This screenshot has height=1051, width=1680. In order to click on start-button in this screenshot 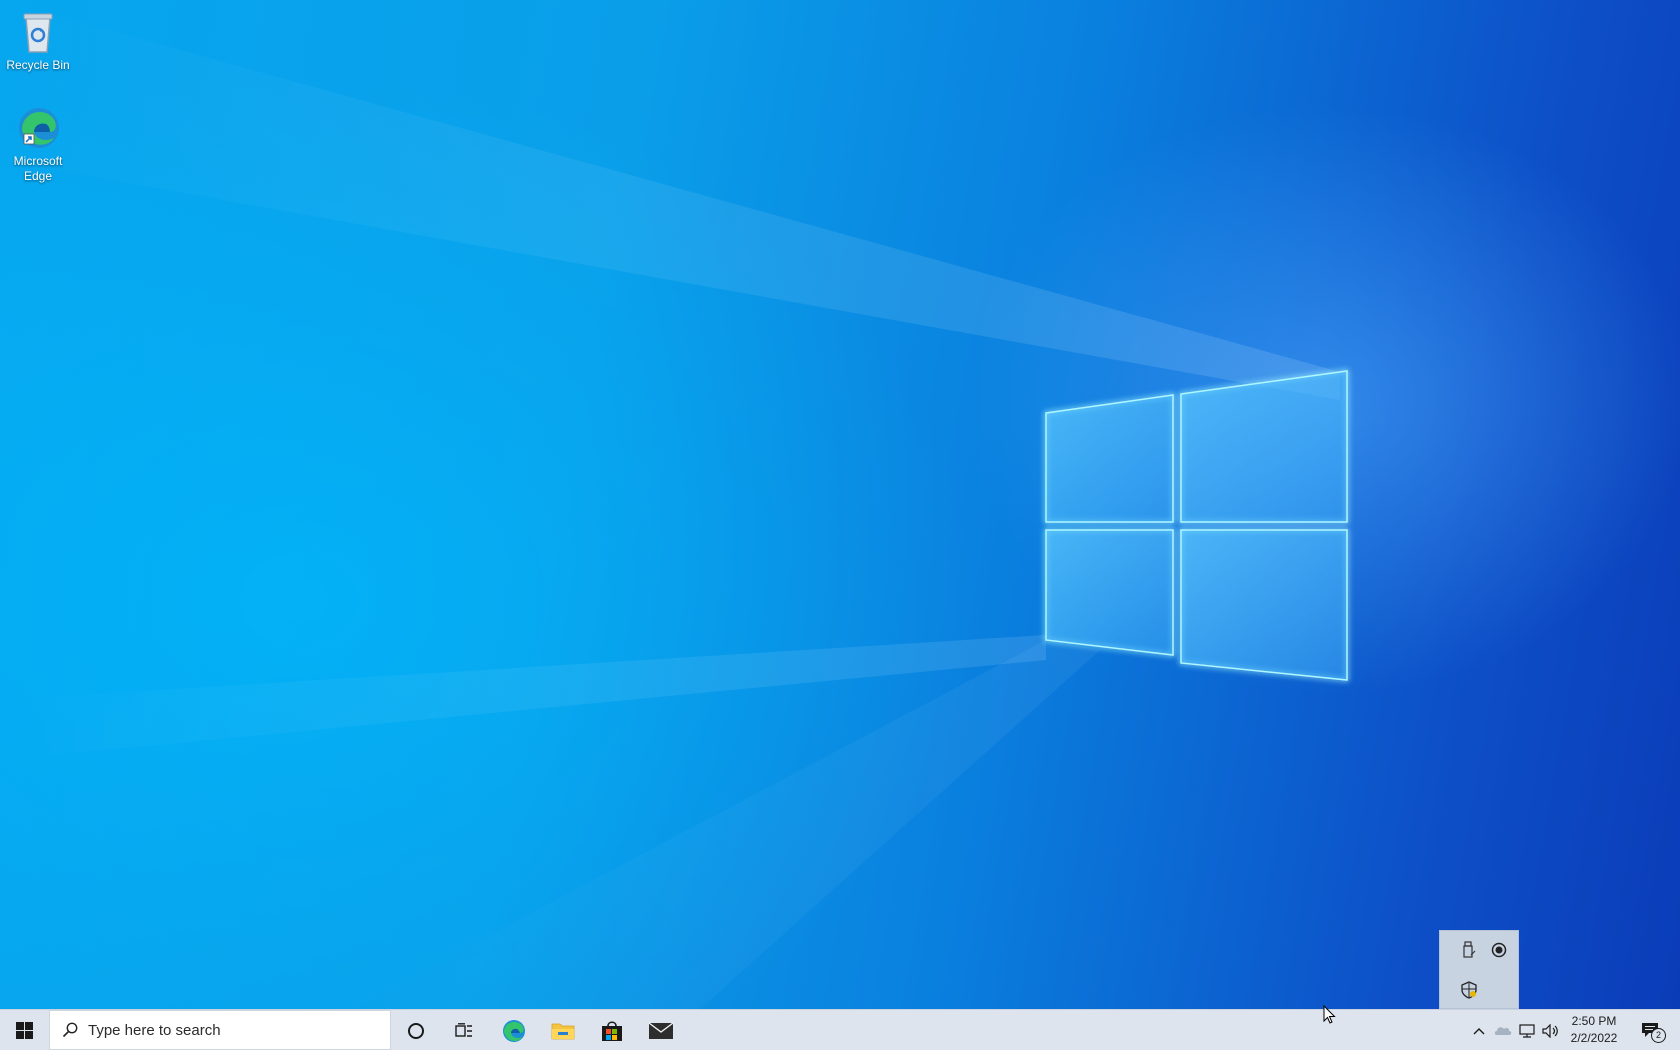, I will do `click(24, 1030)`.